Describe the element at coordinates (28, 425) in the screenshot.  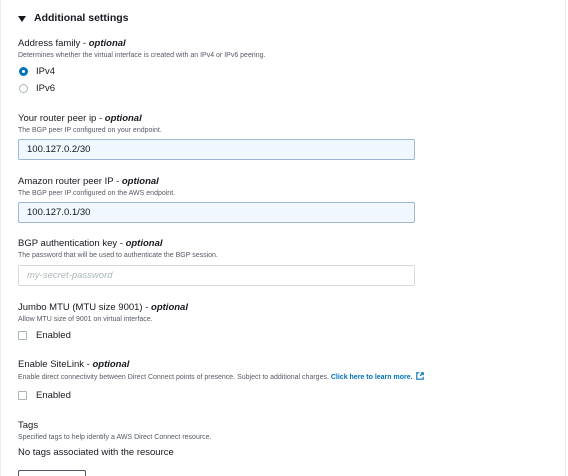
I see `tags-label: Tags` at that location.